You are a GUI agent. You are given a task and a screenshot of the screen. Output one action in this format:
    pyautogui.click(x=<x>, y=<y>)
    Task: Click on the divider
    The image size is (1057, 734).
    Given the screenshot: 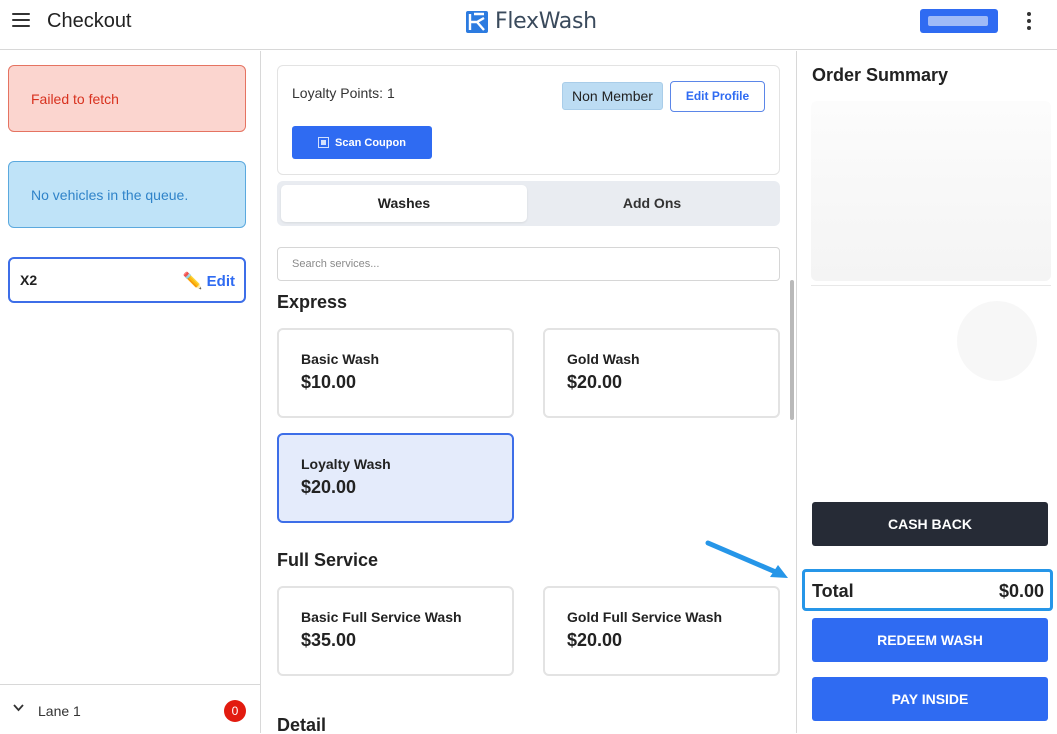 What is the action you would take?
    pyautogui.click(x=931, y=285)
    